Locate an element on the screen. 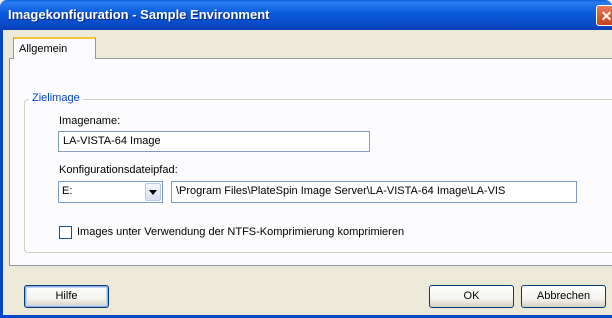  ok-button: OK is located at coordinates (471, 296).